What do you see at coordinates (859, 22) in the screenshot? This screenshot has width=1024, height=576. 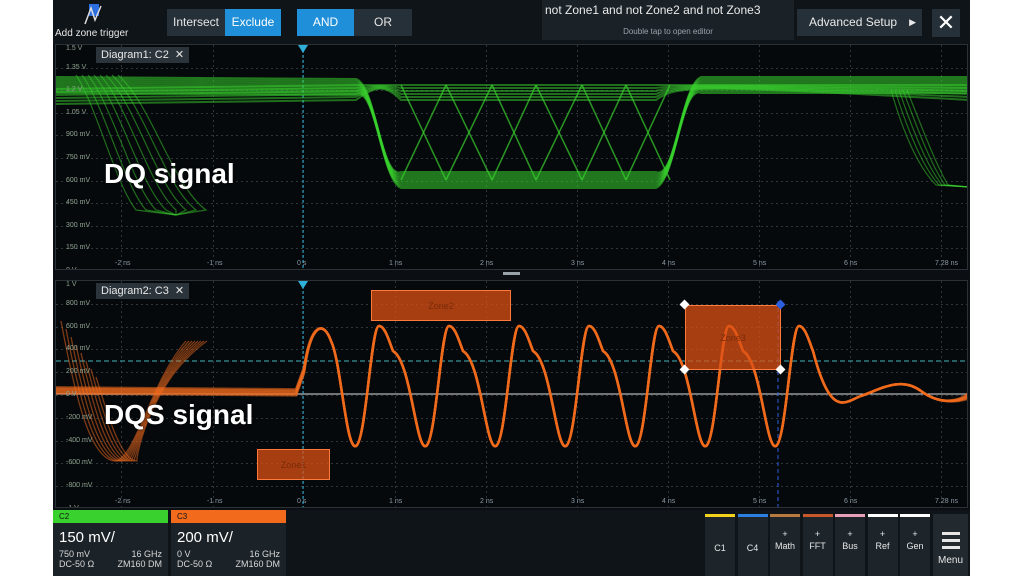 I see `advanced-setup-button: Advanced Setup ▶` at bounding box center [859, 22].